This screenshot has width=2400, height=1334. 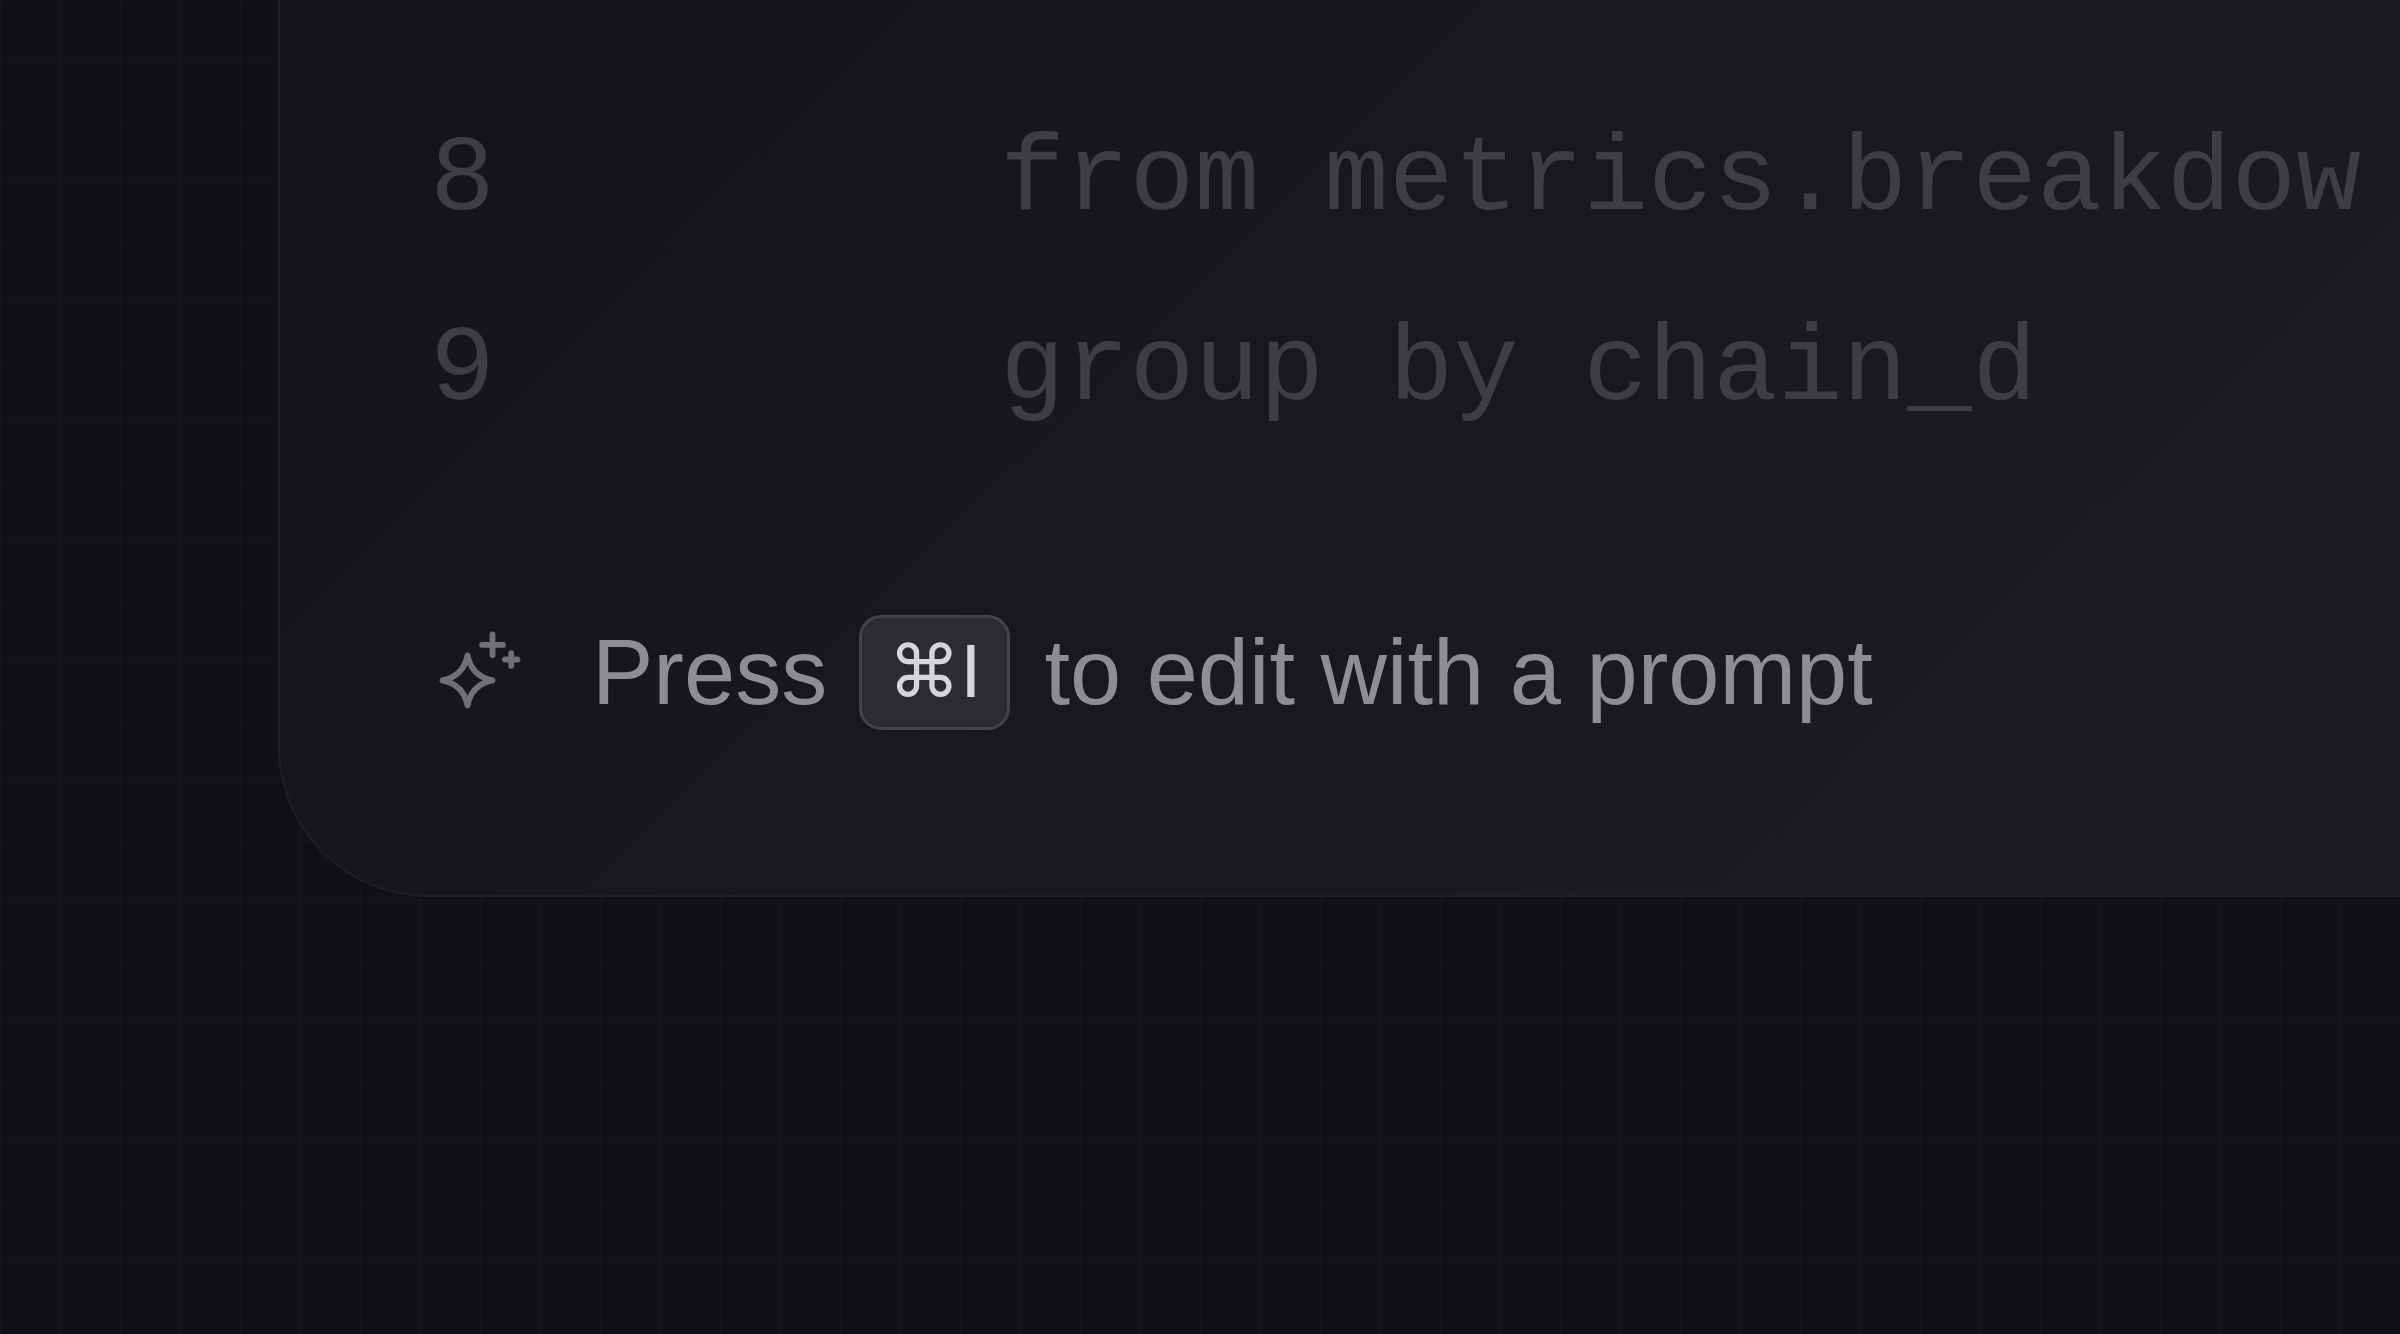 I want to click on hint-text: Press, so click(x=710, y=672).